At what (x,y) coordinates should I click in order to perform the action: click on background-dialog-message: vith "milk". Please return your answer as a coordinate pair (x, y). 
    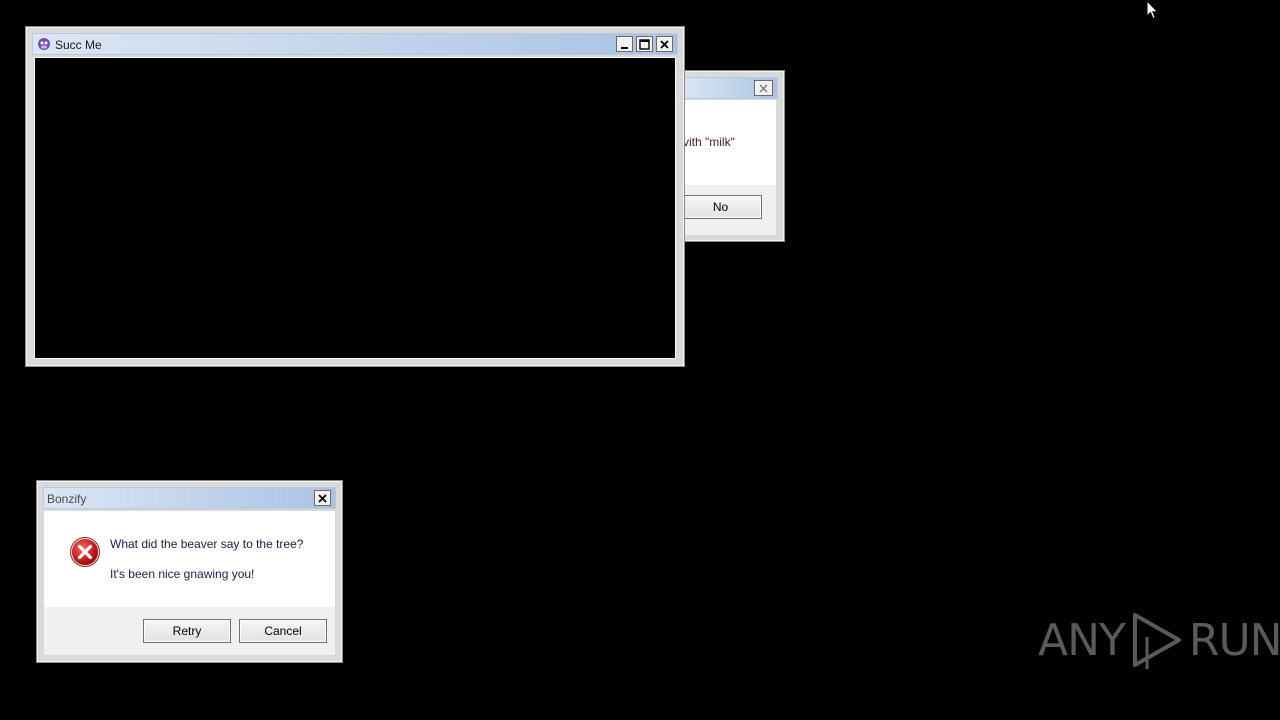
    Looking at the image, I should click on (709, 142).